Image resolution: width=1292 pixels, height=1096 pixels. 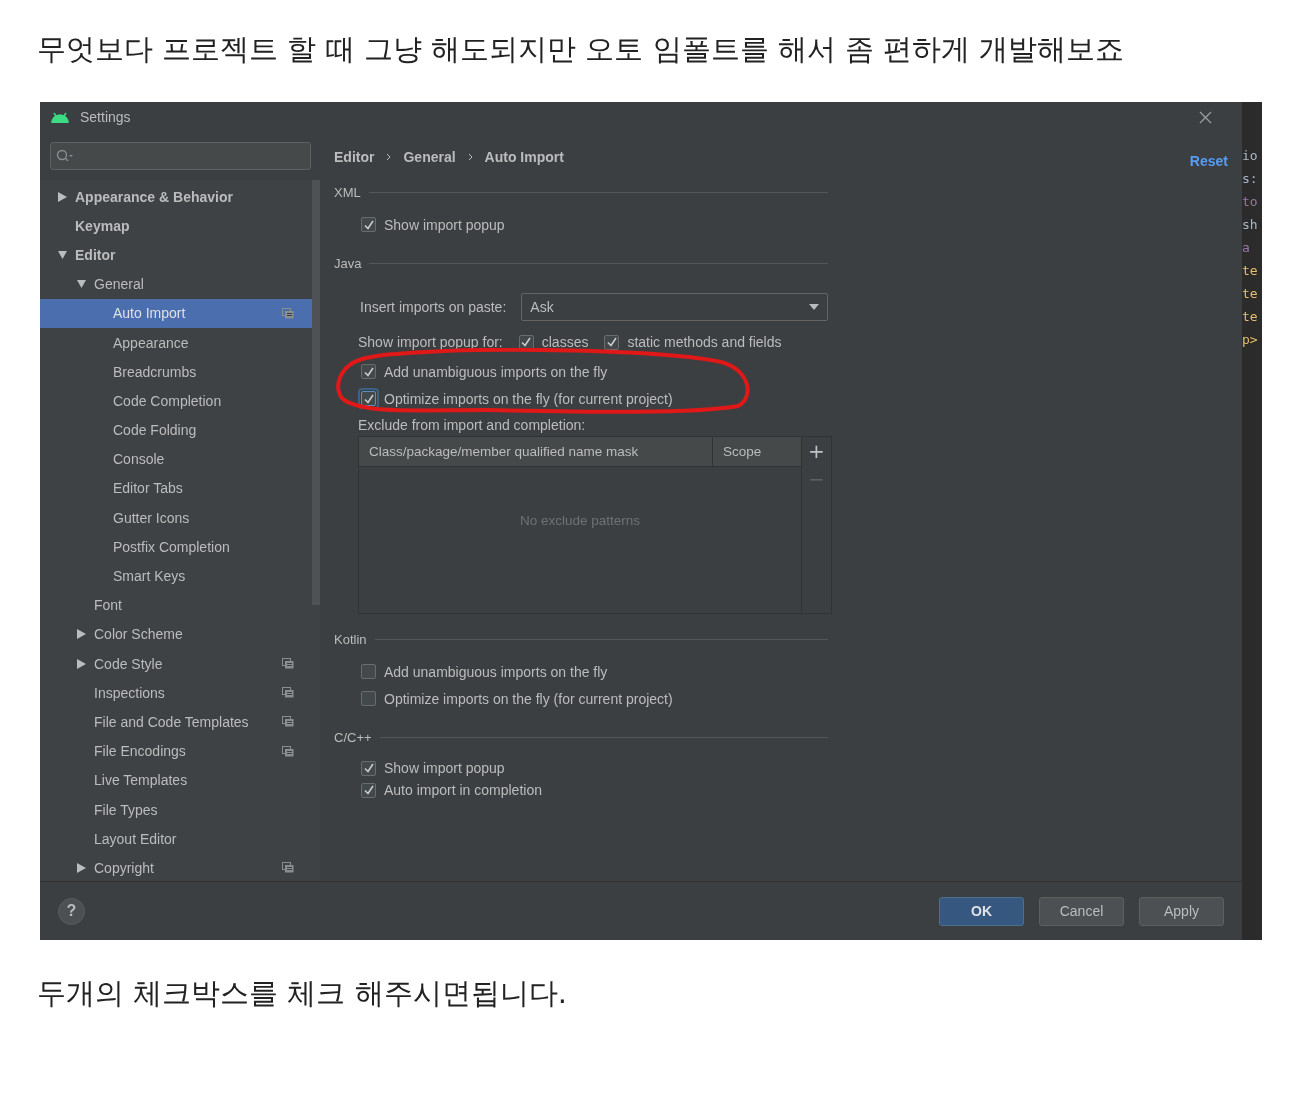 What do you see at coordinates (1208, 161) in the screenshot?
I see `reset-link: Reset` at bounding box center [1208, 161].